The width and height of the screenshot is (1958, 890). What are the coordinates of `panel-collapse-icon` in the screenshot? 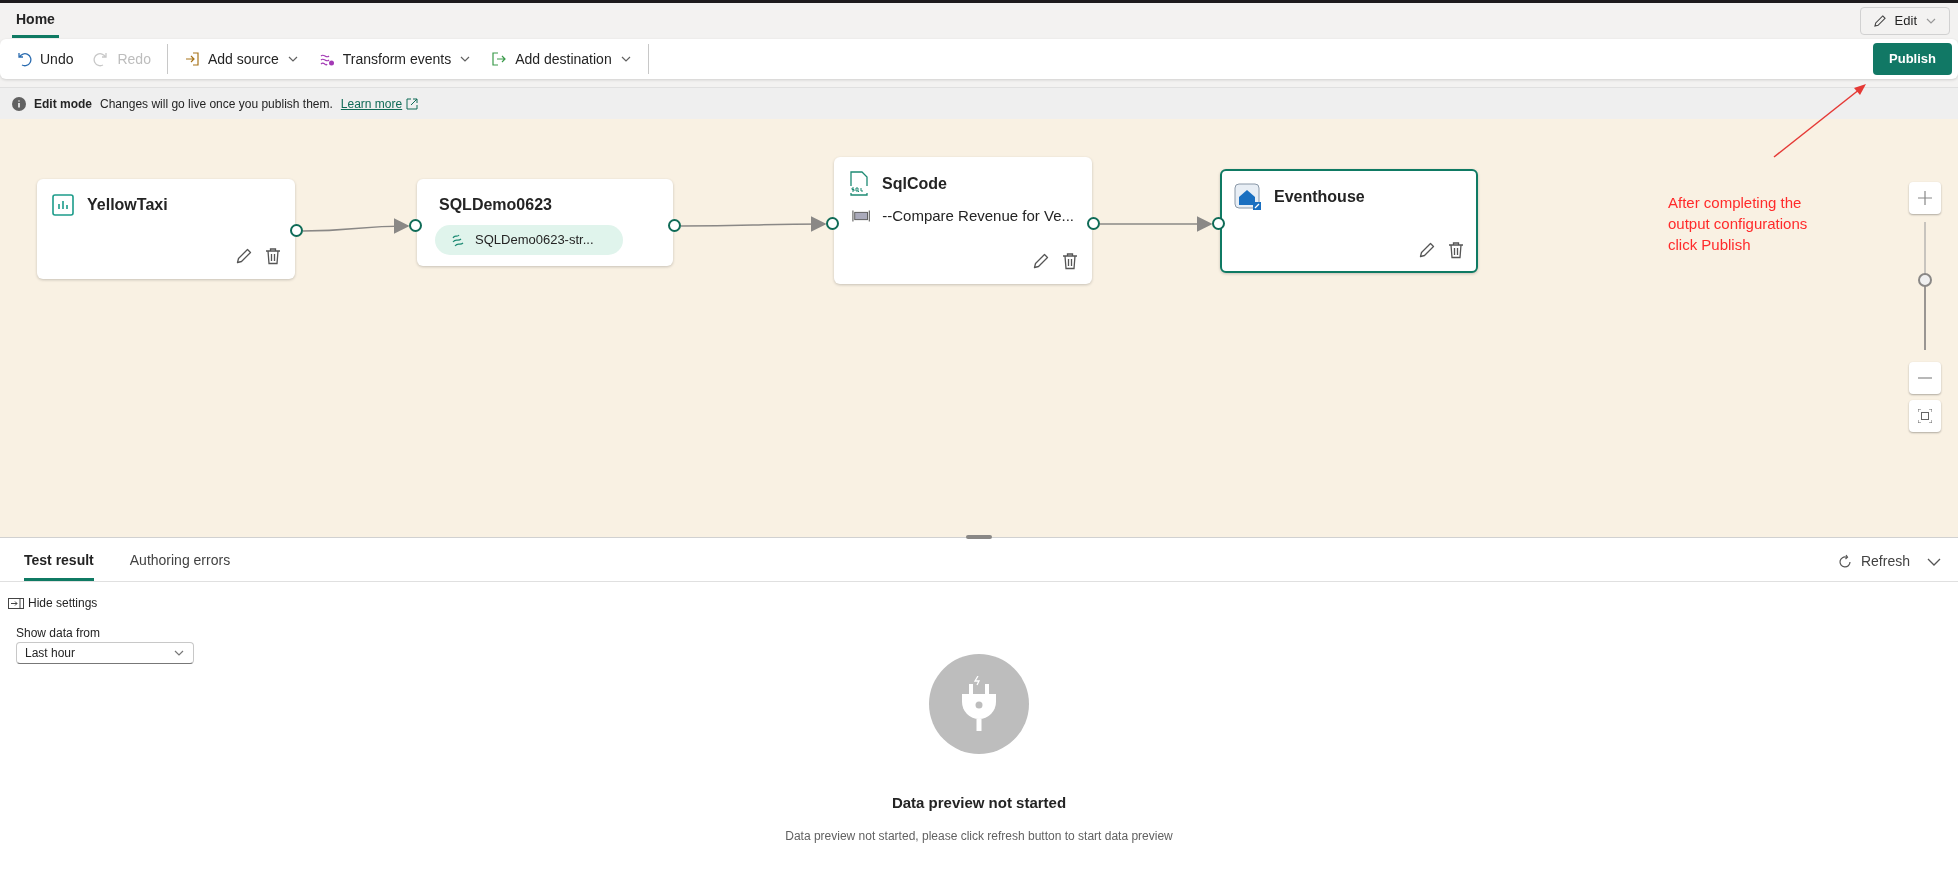 It's located at (16, 603).